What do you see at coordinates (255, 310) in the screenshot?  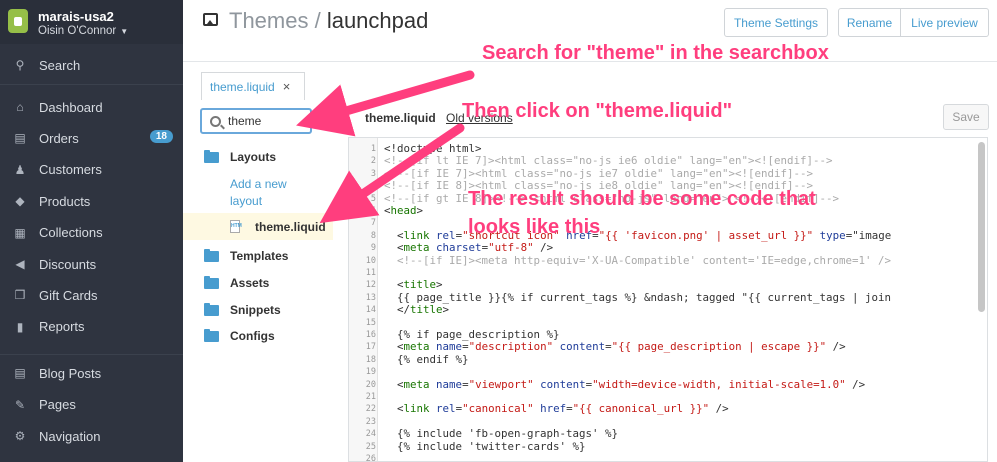 I see `folder-label: Snippets` at bounding box center [255, 310].